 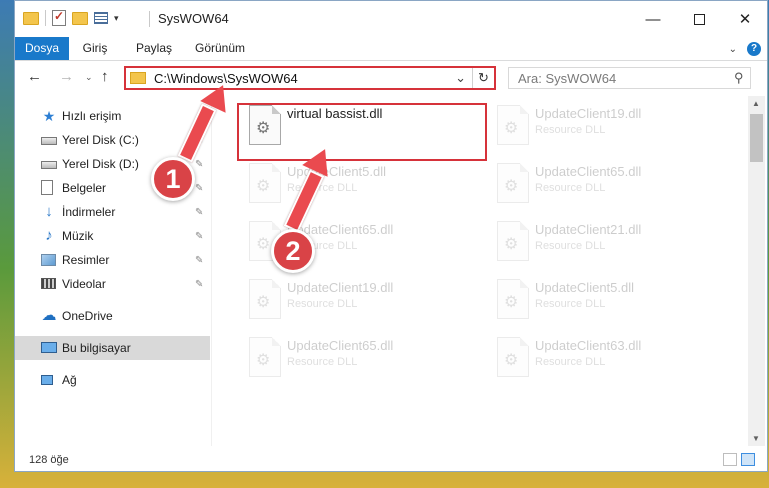 I want to click on file-name: UpdateClient65.dll, so click(x=588, y=171).